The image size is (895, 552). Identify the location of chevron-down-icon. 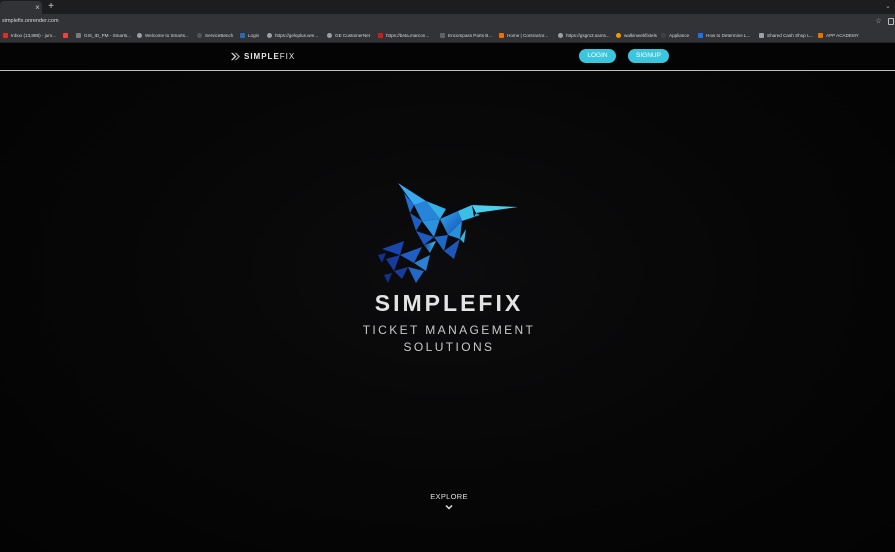
(449, 507).